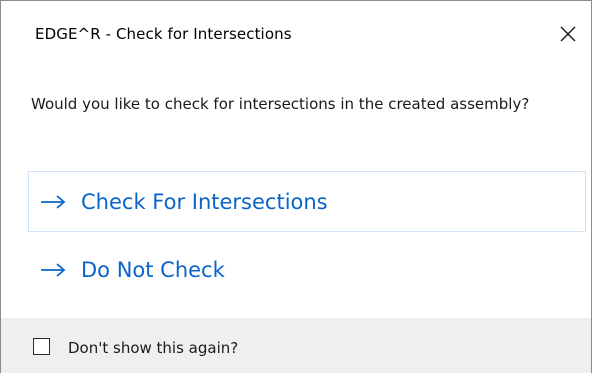 The width and height of the screenshot is (594, 373). I want to click on dont-show-again-label: Don't show this again?, so click(153, 348).